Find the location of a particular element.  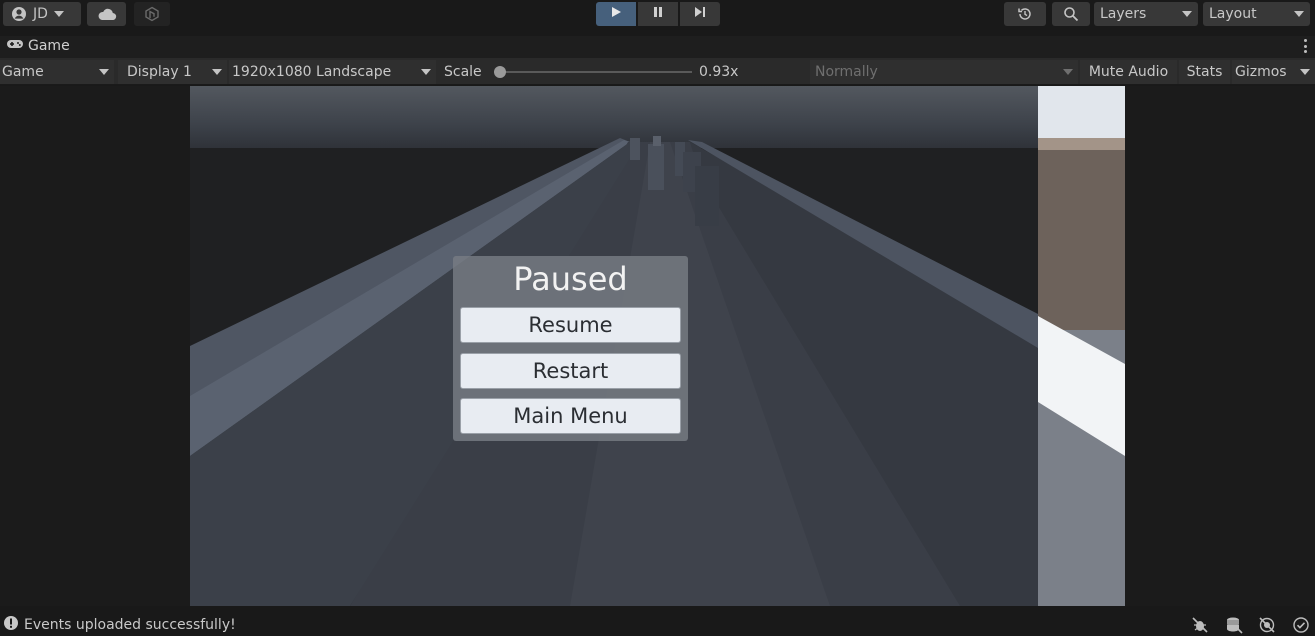

main-menu-button: Main Menu is located at coordinates (570, 416).